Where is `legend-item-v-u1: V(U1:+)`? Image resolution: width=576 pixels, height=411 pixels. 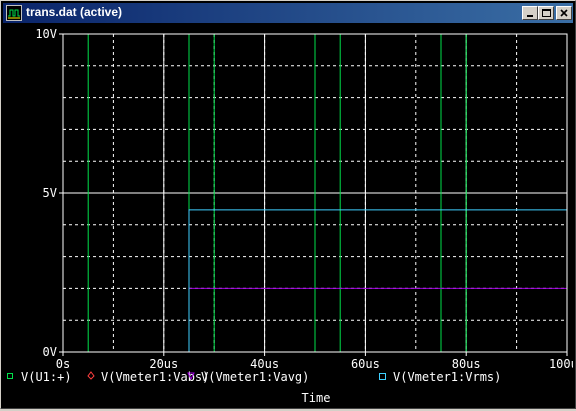 legend-item-v-u1: V(U1:+) is located at coordinates (39, 377).